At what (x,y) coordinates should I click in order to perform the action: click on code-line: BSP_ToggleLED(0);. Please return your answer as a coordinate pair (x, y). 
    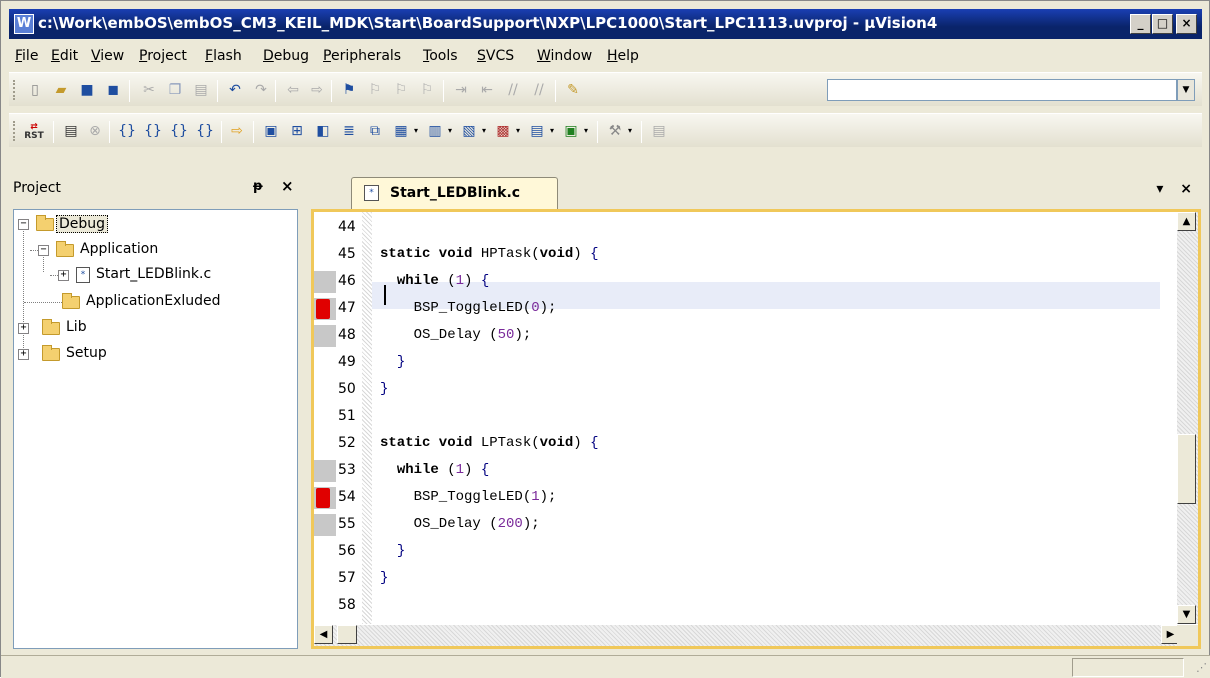
    Looking at the image, I should click on (770, 308).